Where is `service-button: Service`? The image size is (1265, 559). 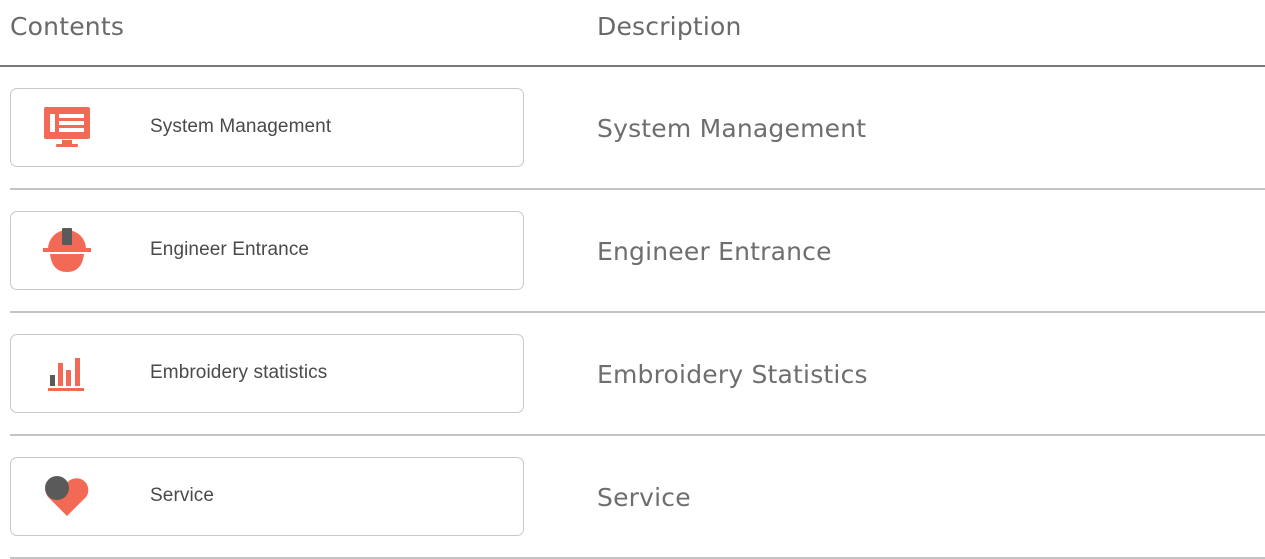
service-button: Service is located at coordinates (267, 496).